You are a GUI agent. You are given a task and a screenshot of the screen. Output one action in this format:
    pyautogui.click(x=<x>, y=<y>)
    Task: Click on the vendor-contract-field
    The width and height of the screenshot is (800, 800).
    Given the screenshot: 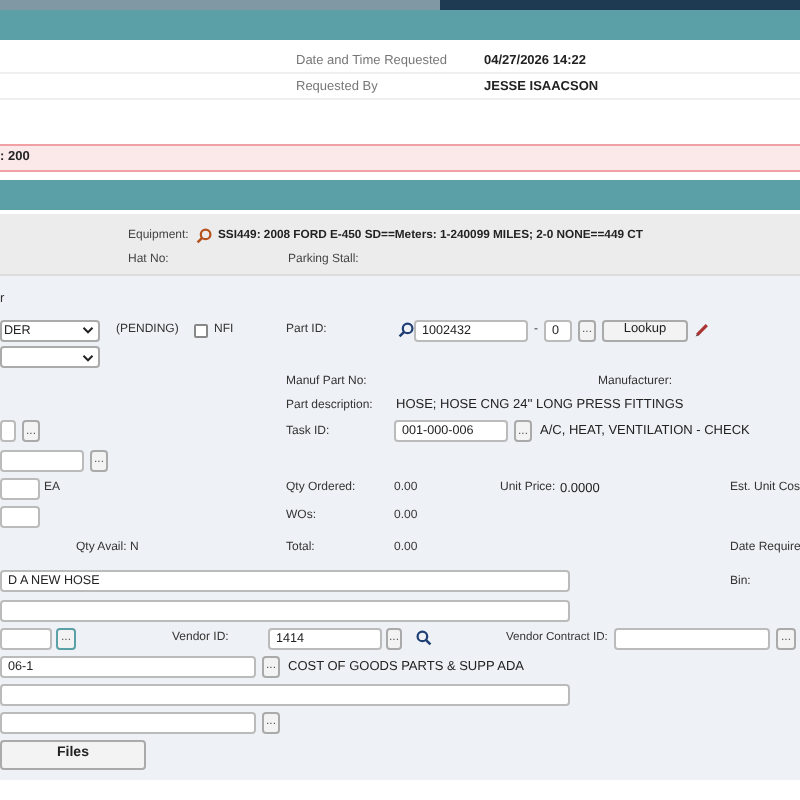 What is the action you would take?
    pyautogui.click(x=692, y=638)
    